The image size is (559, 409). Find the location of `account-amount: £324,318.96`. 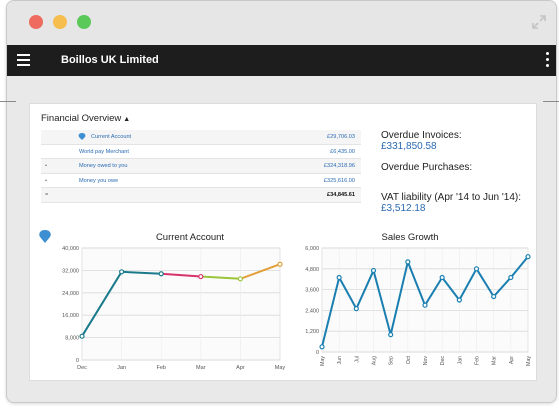

account-amount: £324,318.96 is located at coordinates (339, 166).